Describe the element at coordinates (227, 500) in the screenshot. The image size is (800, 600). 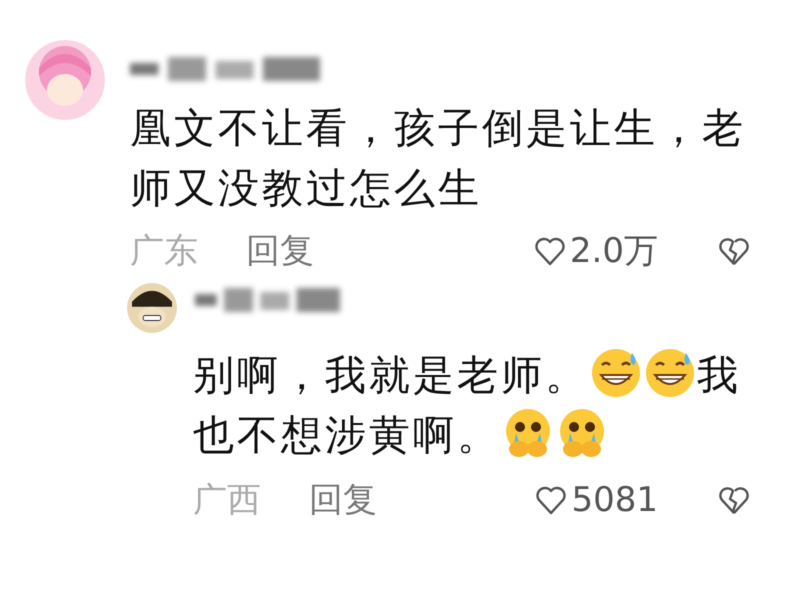
I see `region-label: 广西` at that location.